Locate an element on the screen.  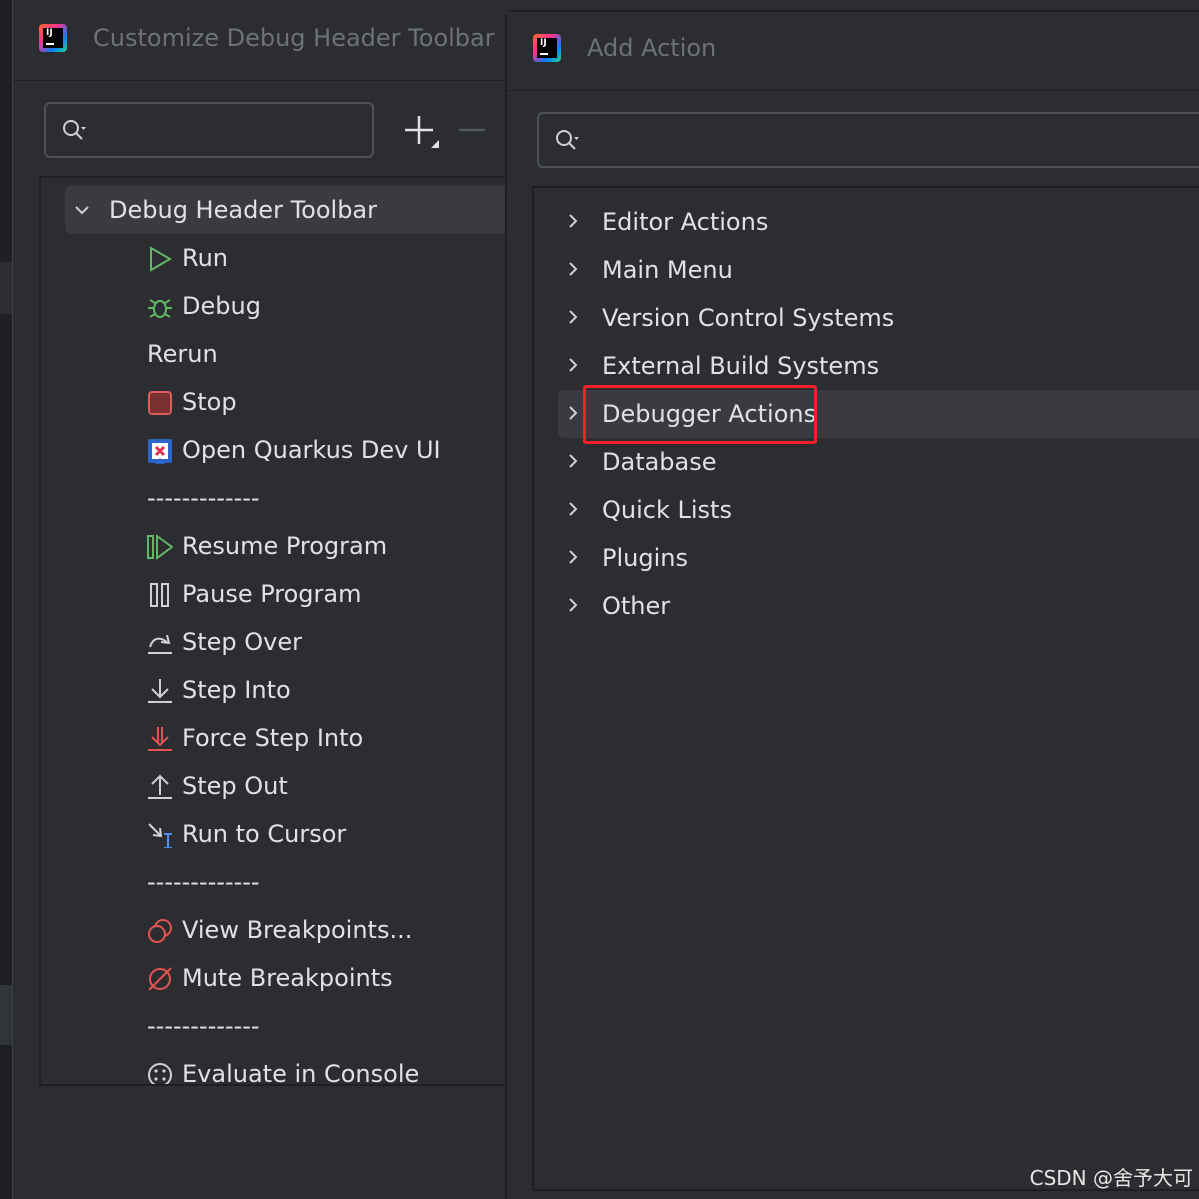
watermark-text: CSDN @舍予大可 is located at coordinates (1111, 1178).